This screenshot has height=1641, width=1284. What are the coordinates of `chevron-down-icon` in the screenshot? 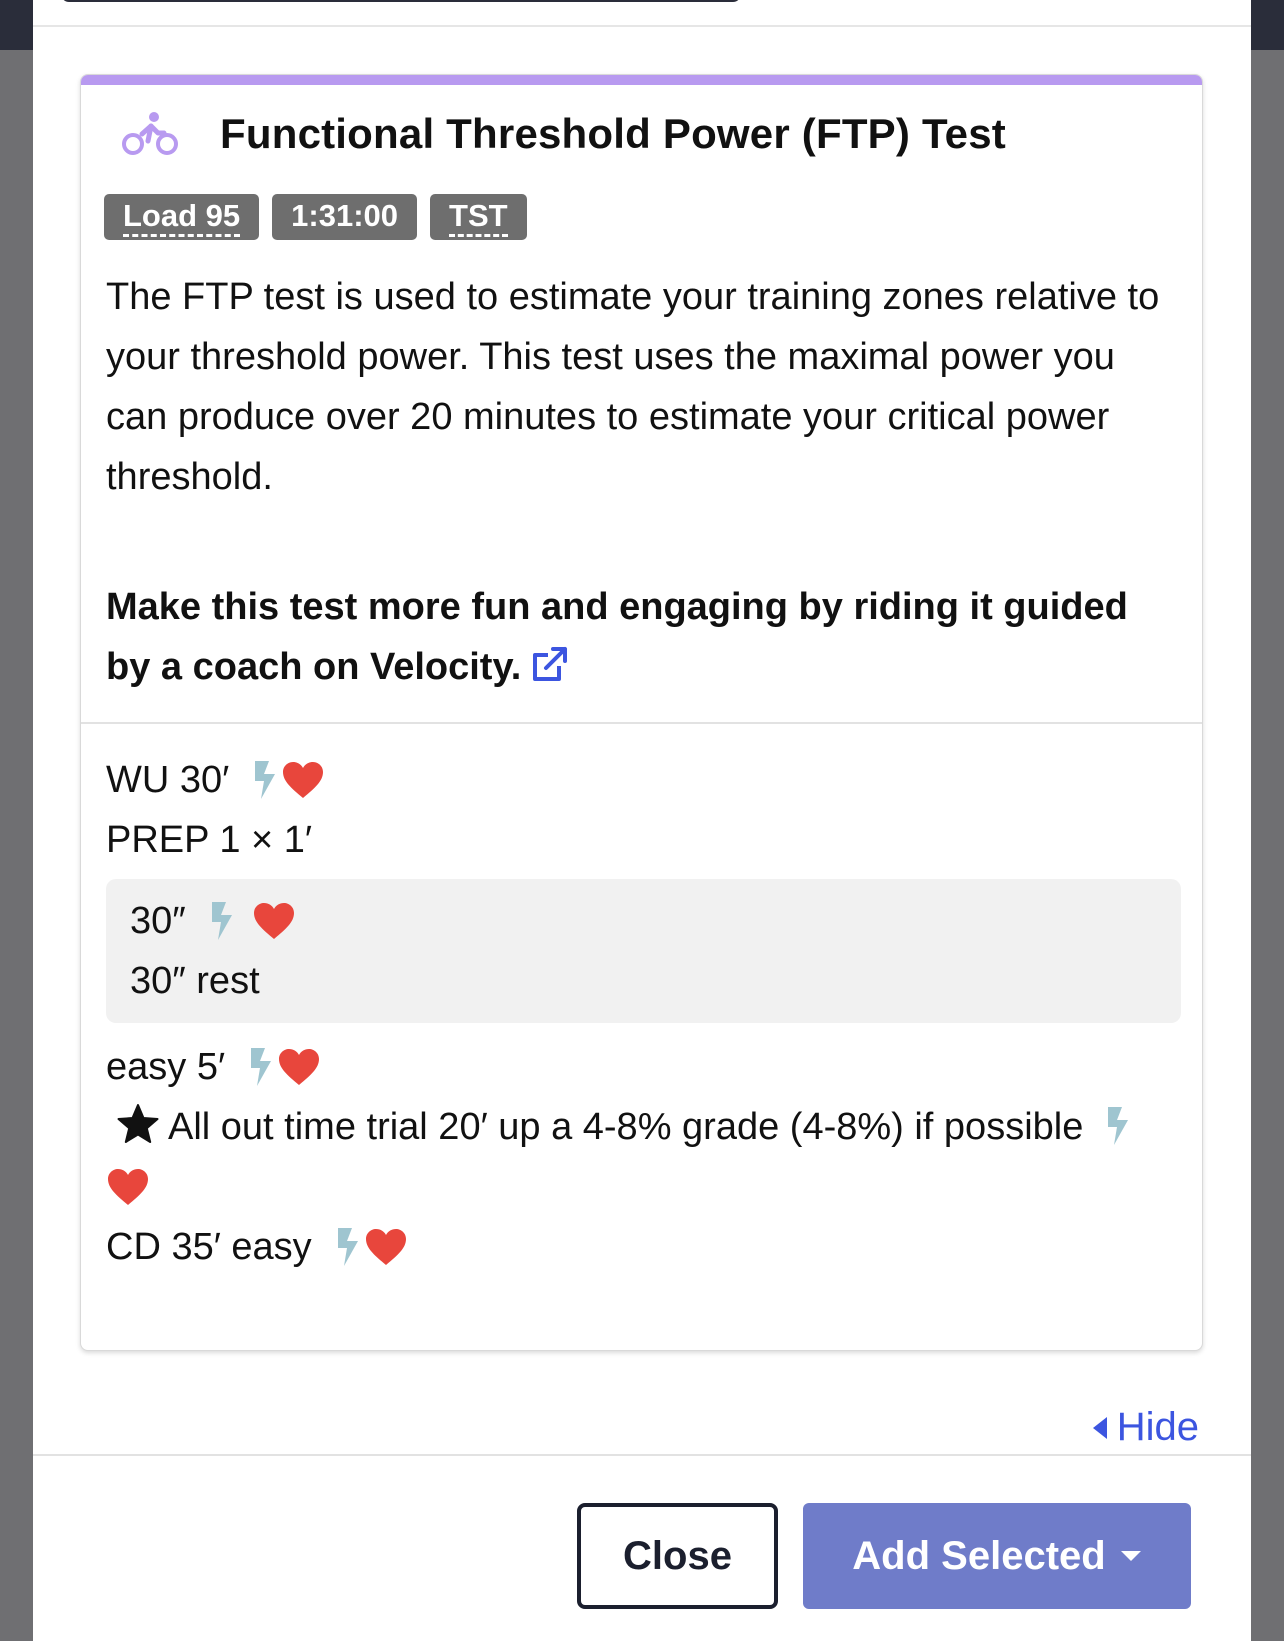 It's located at (1130, 1556).